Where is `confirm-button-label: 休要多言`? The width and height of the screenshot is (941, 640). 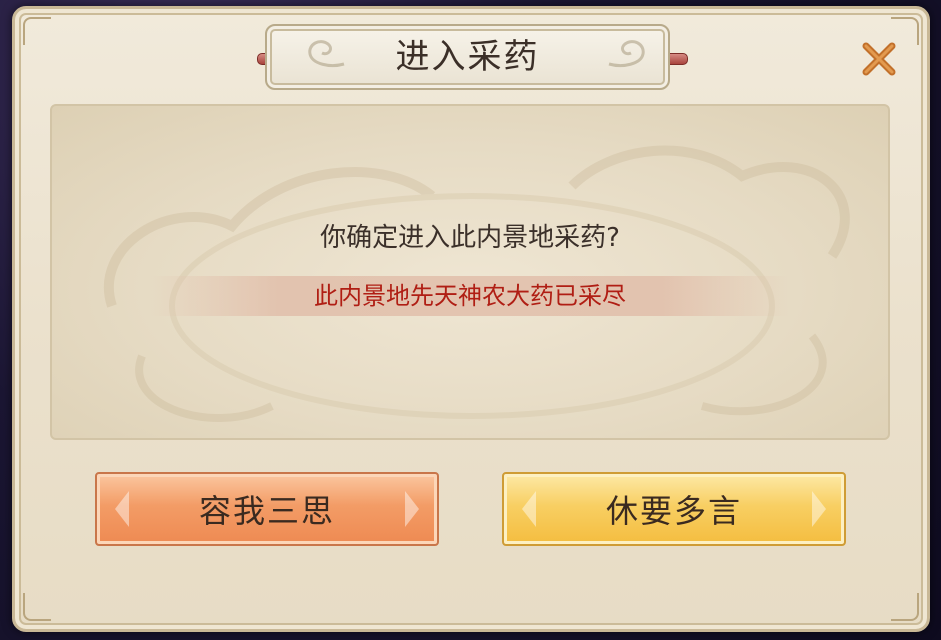
confirm-button-label: 休要多言 is located at coordinates (673, 511).